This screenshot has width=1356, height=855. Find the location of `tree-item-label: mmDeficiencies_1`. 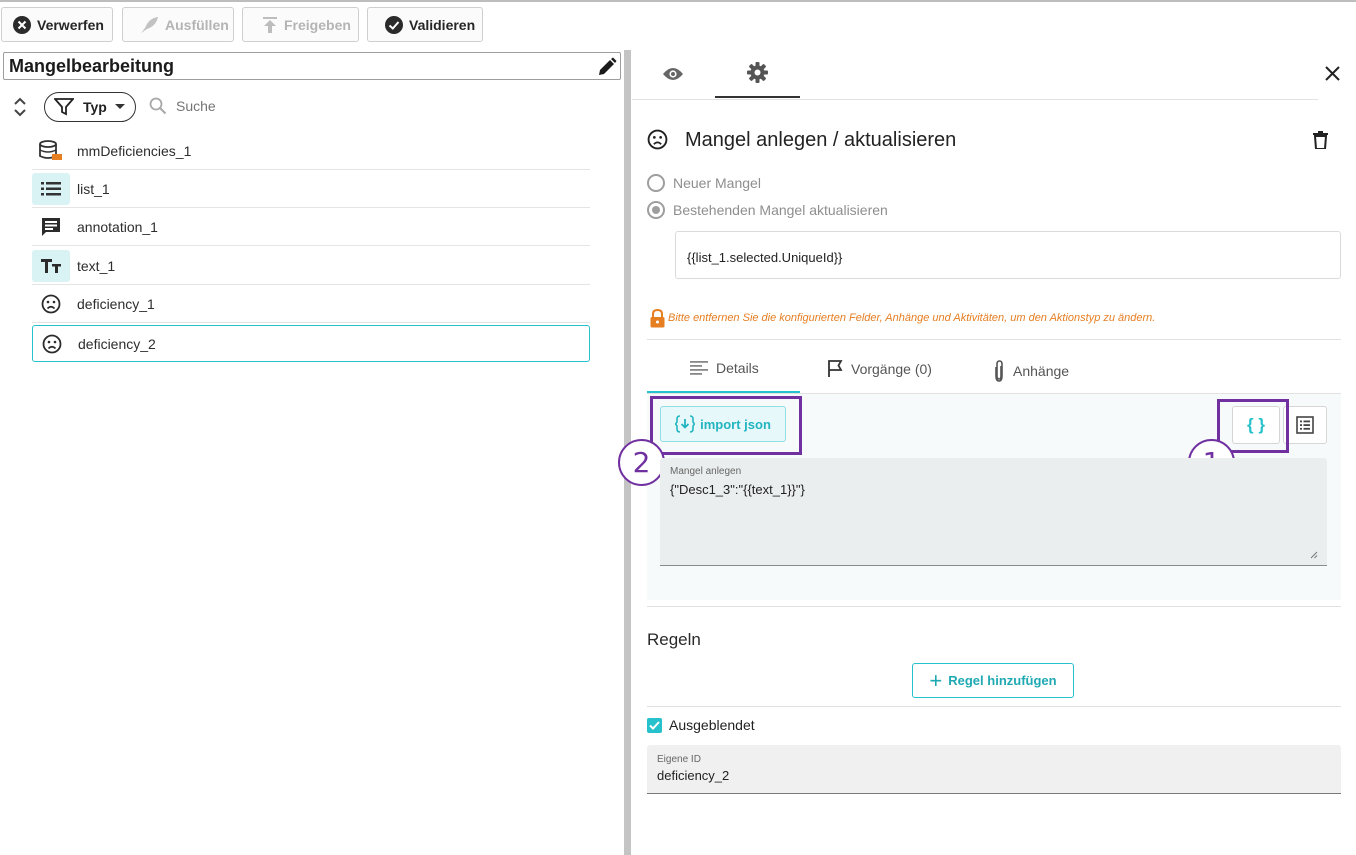

tree-item-label: mmDeficiencies_1 is located at coordinates (134, 150).